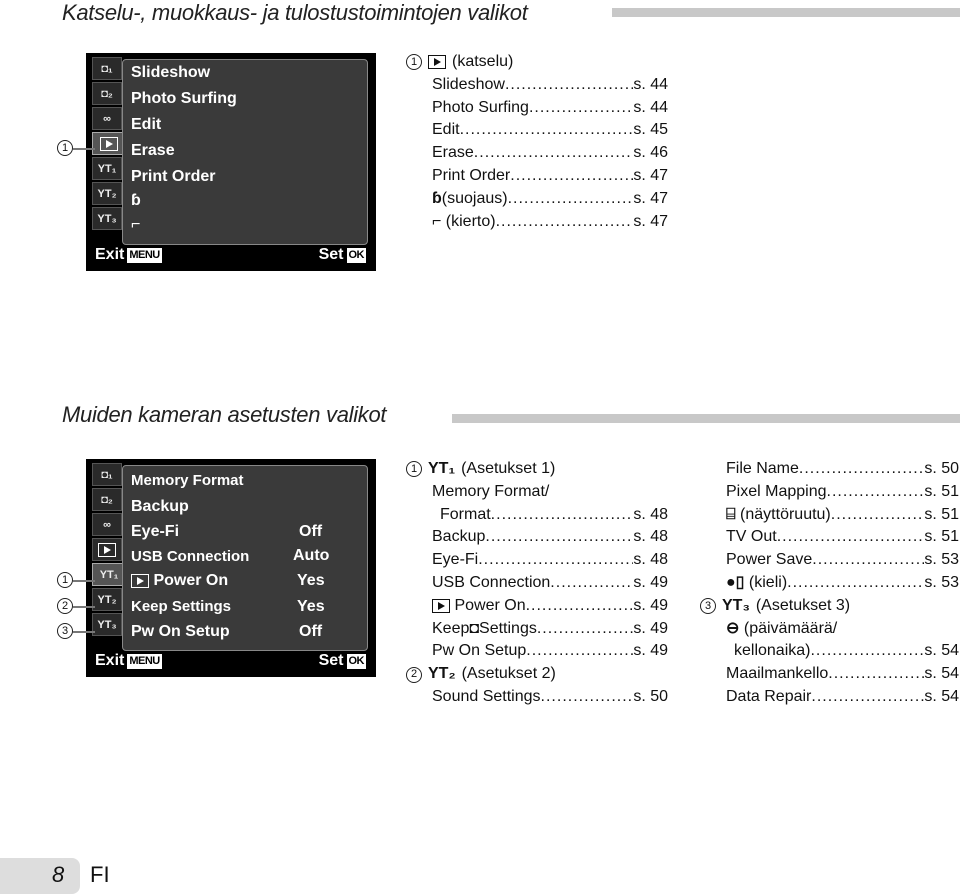 The image size is (960, 896). What do you see at coordinates (842, 629) in the screenshot?
I see `toc-entry: ⊖ (päivämäärä/` at bounding box center [842, 629].